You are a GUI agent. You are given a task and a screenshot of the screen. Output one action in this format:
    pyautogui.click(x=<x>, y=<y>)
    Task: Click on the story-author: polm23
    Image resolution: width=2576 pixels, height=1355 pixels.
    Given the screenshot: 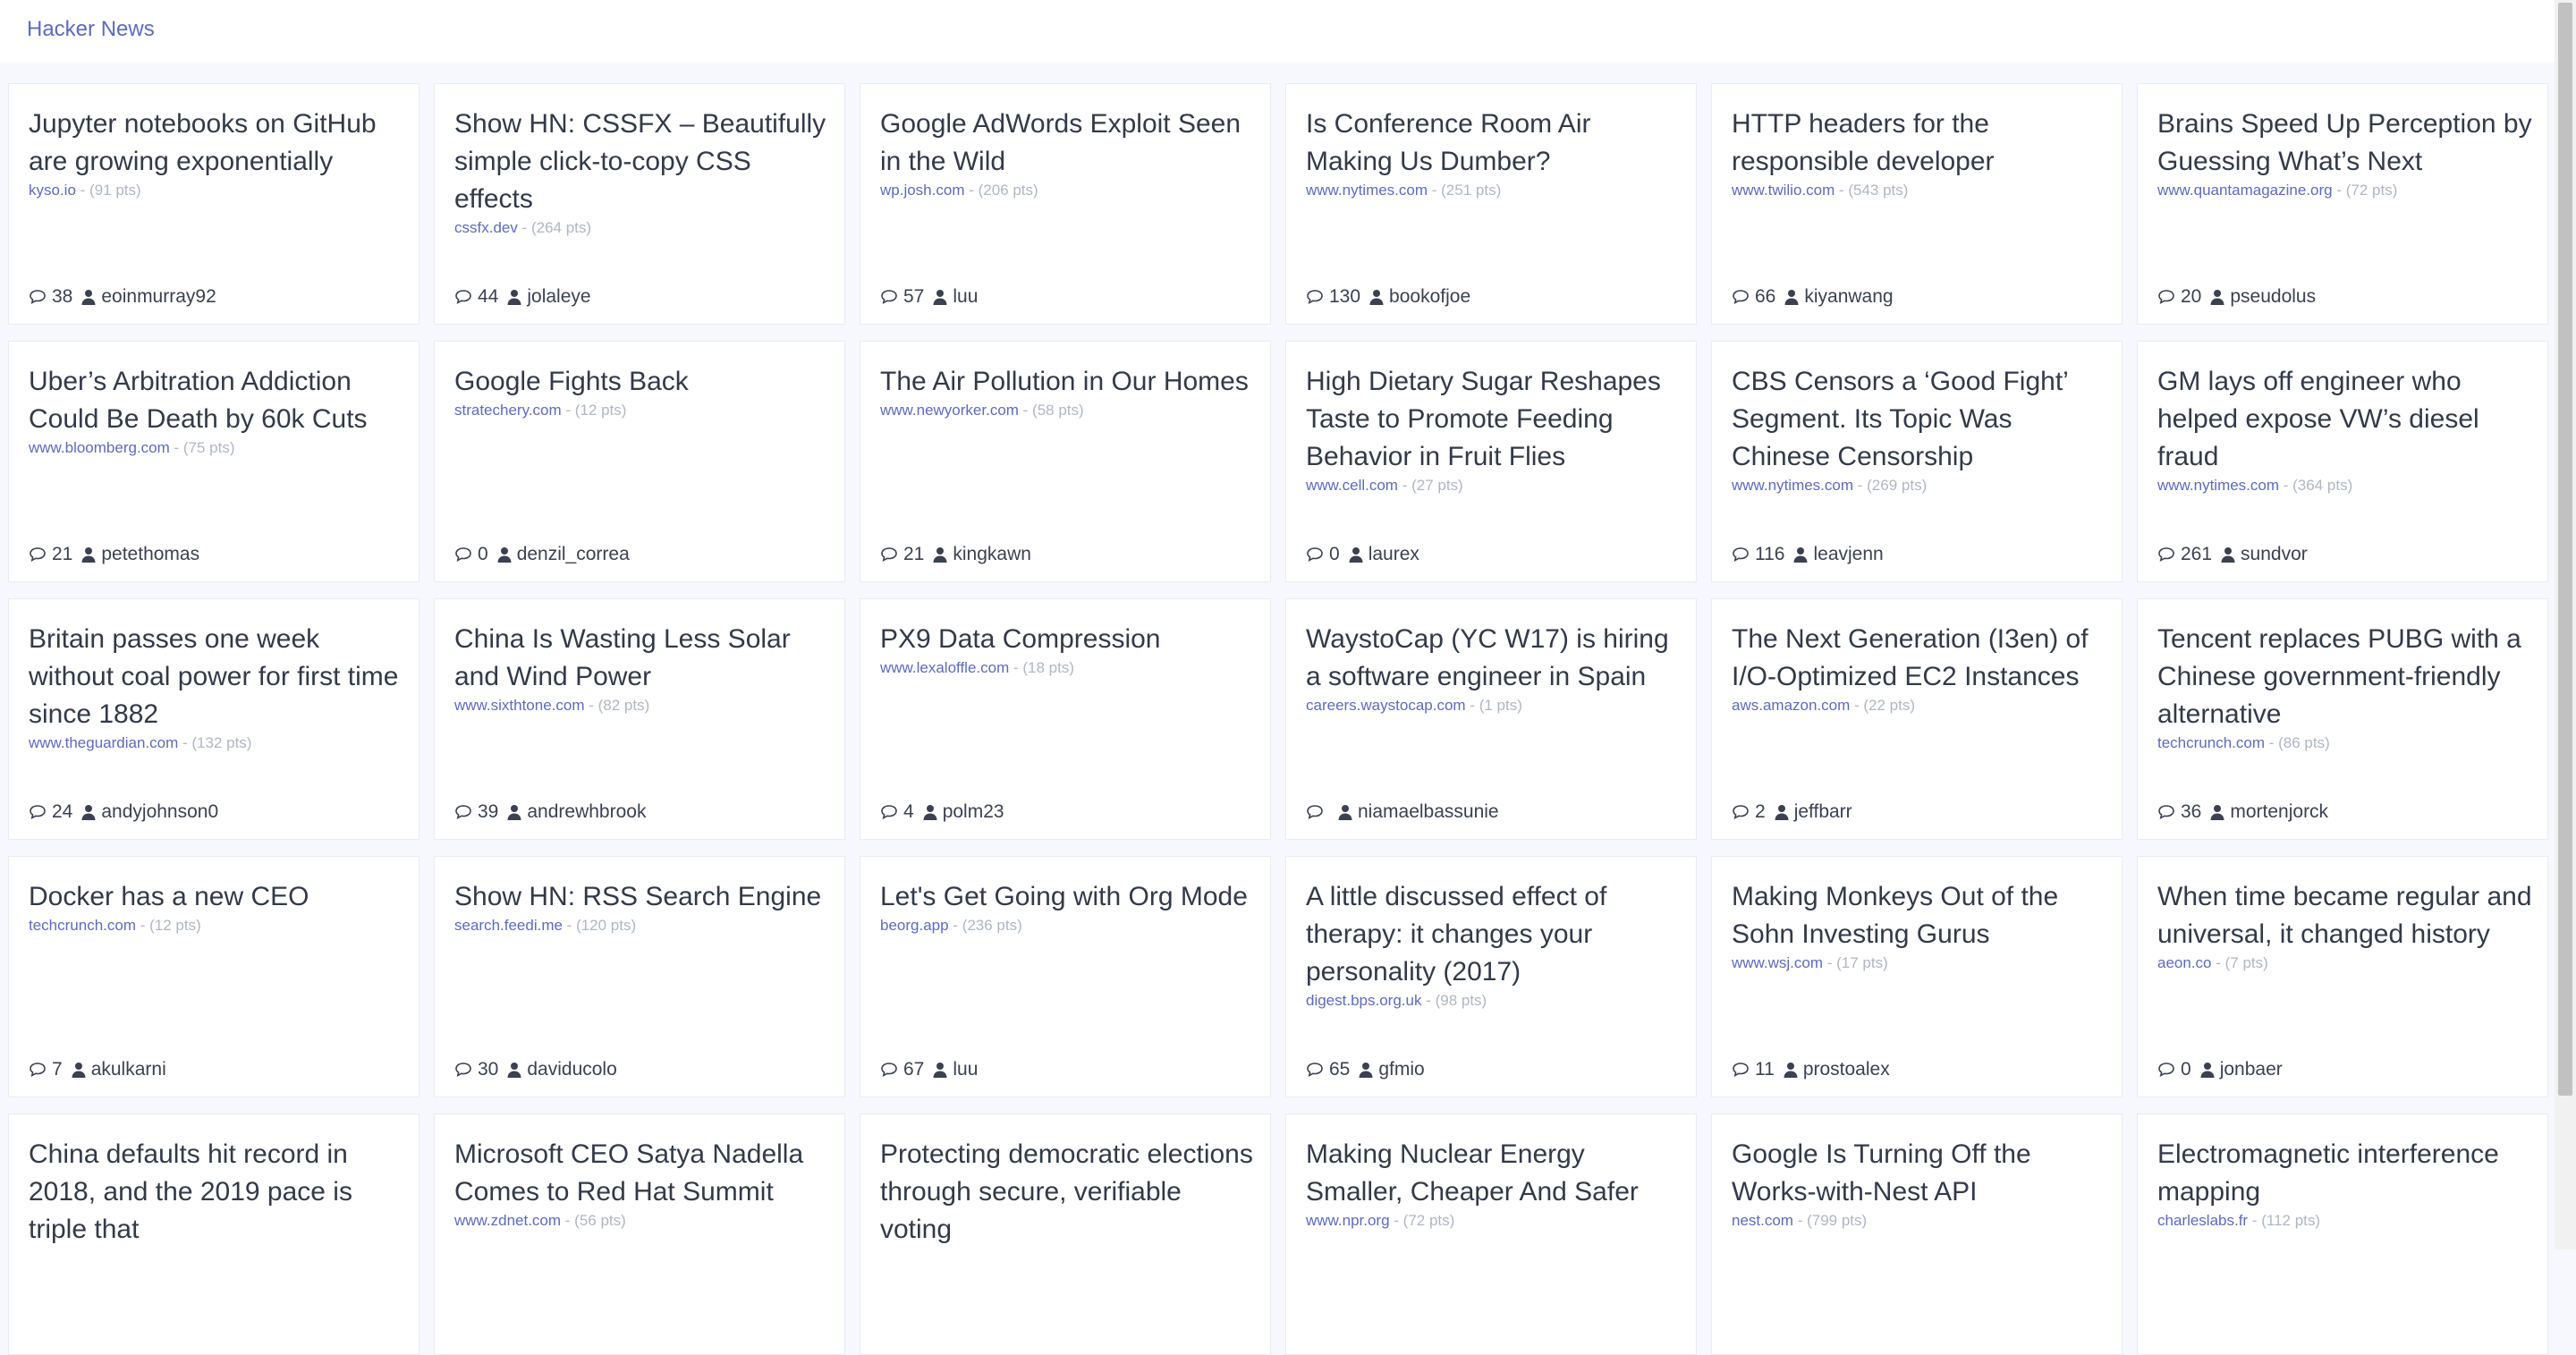 What is the action you would take?
    pyautogui.click(x=973, y=812)
    